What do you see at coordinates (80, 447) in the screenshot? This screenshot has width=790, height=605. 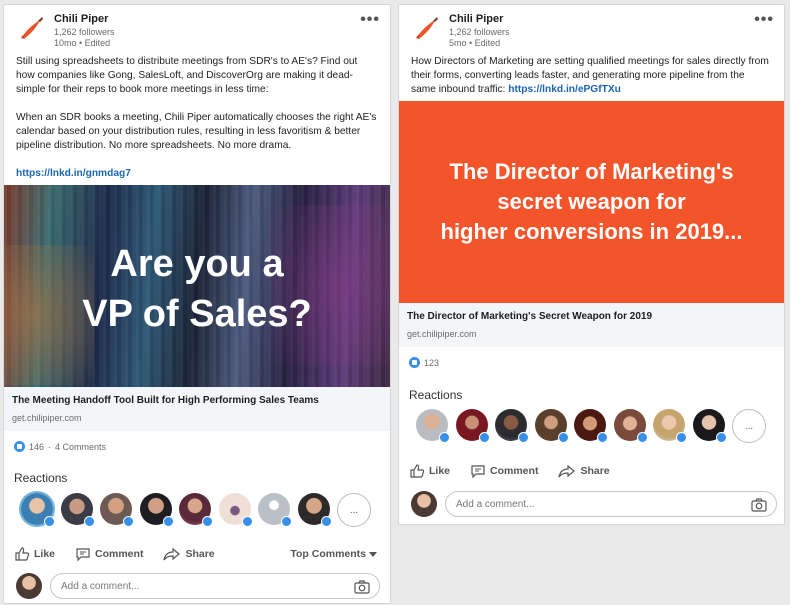 I see `comment-count: 4 Comments` at bounding box center [80, 447].